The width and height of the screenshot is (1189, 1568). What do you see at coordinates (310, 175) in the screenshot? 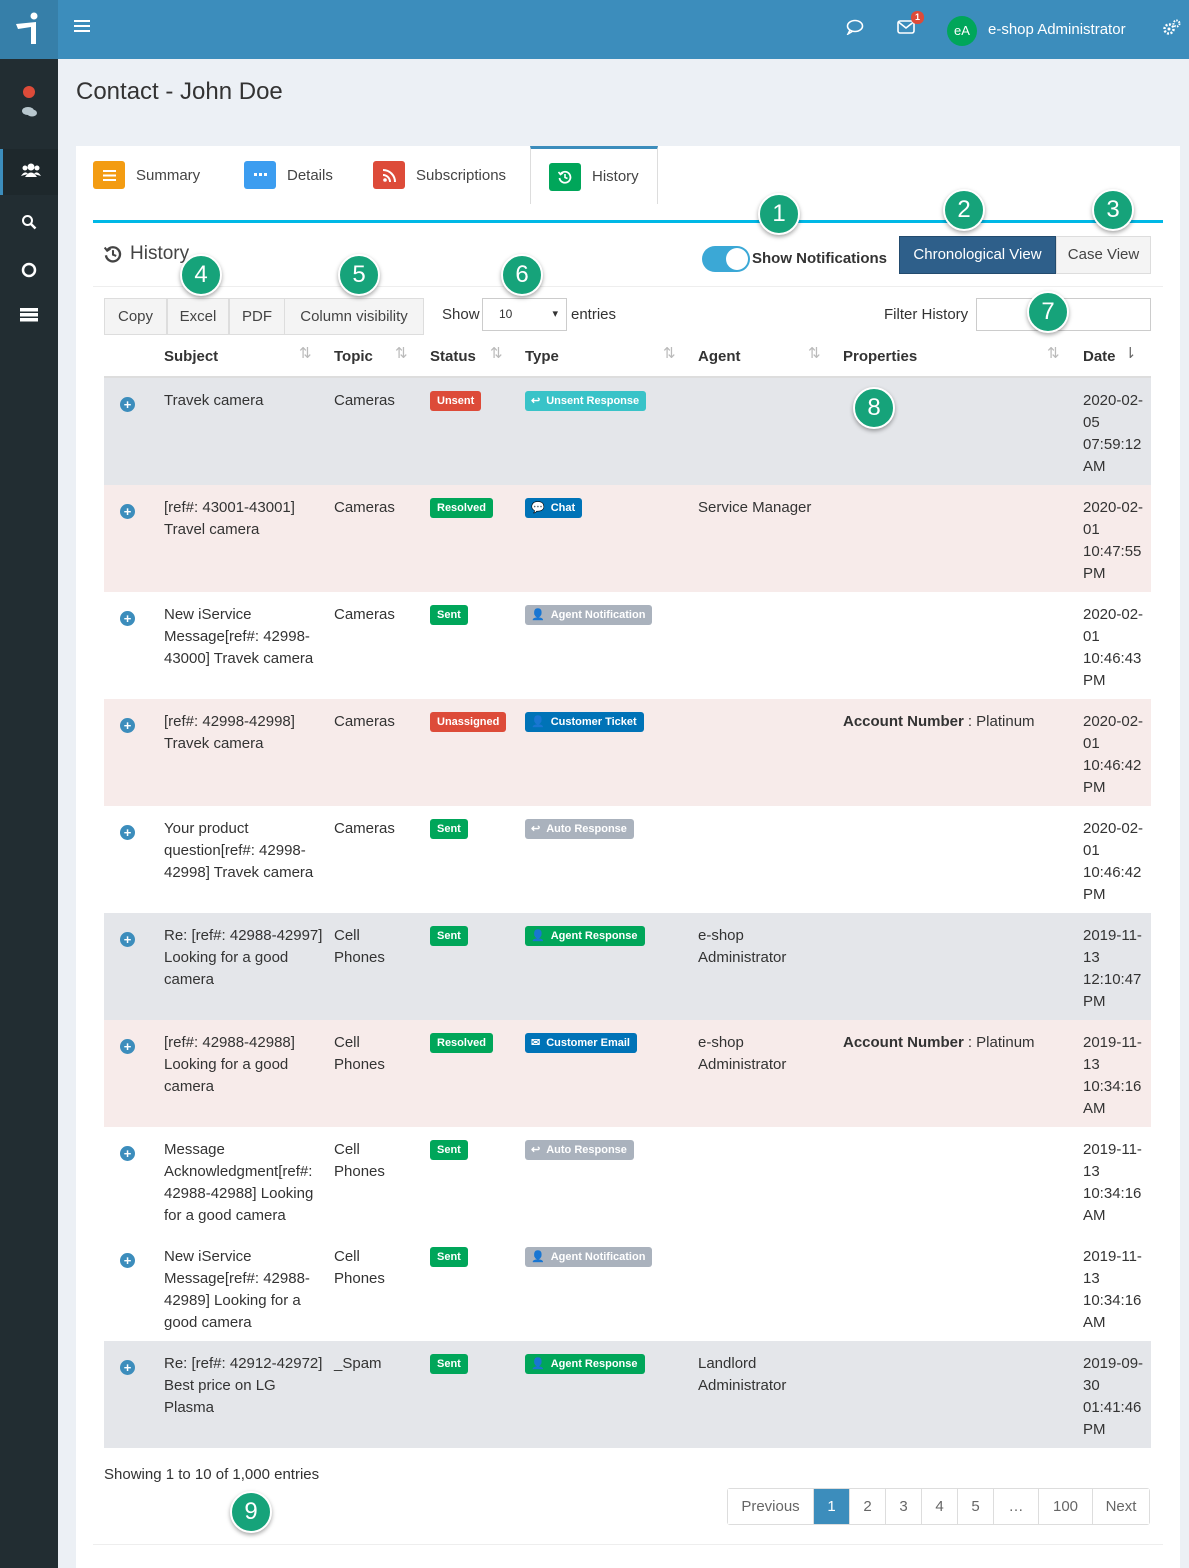
I see `tab-label: Details` at bounding box center [310, 175].